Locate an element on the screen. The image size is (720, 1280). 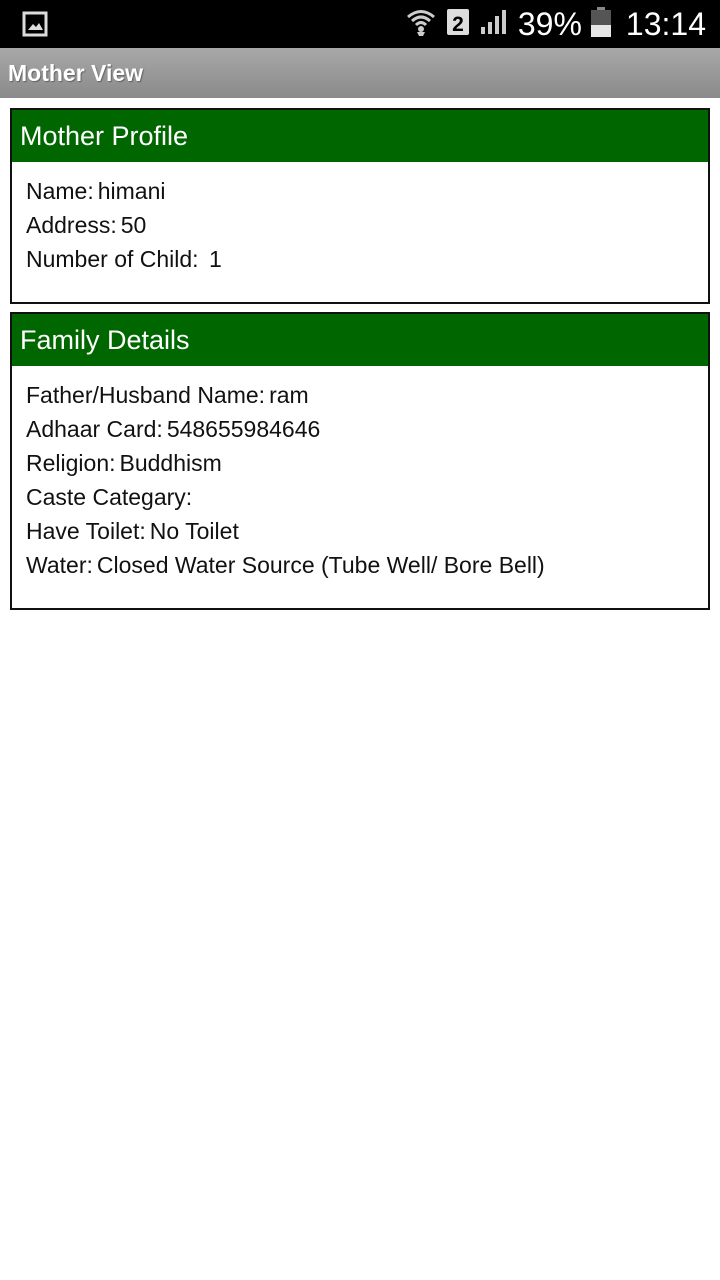
sim-slot-icon: 2 is located at coordinates (458, 24).